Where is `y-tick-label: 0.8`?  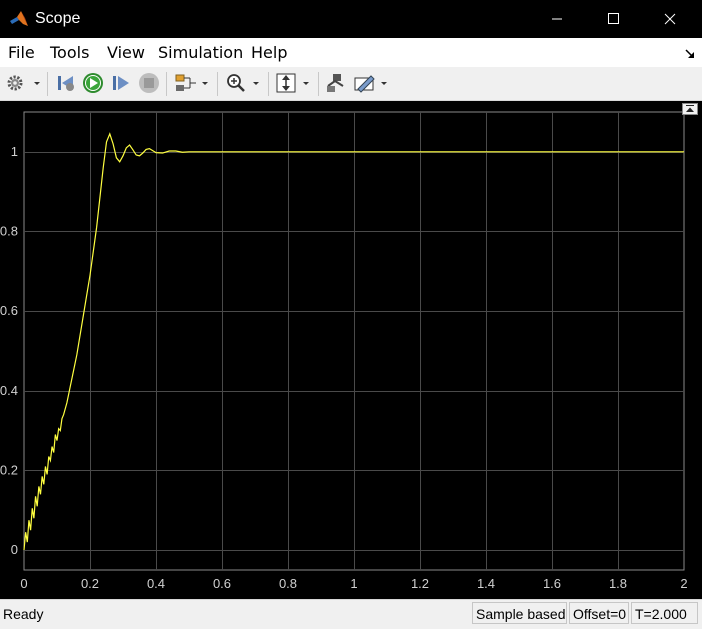
y-tick-label: 0.8 is located at coordinates (9, 230).